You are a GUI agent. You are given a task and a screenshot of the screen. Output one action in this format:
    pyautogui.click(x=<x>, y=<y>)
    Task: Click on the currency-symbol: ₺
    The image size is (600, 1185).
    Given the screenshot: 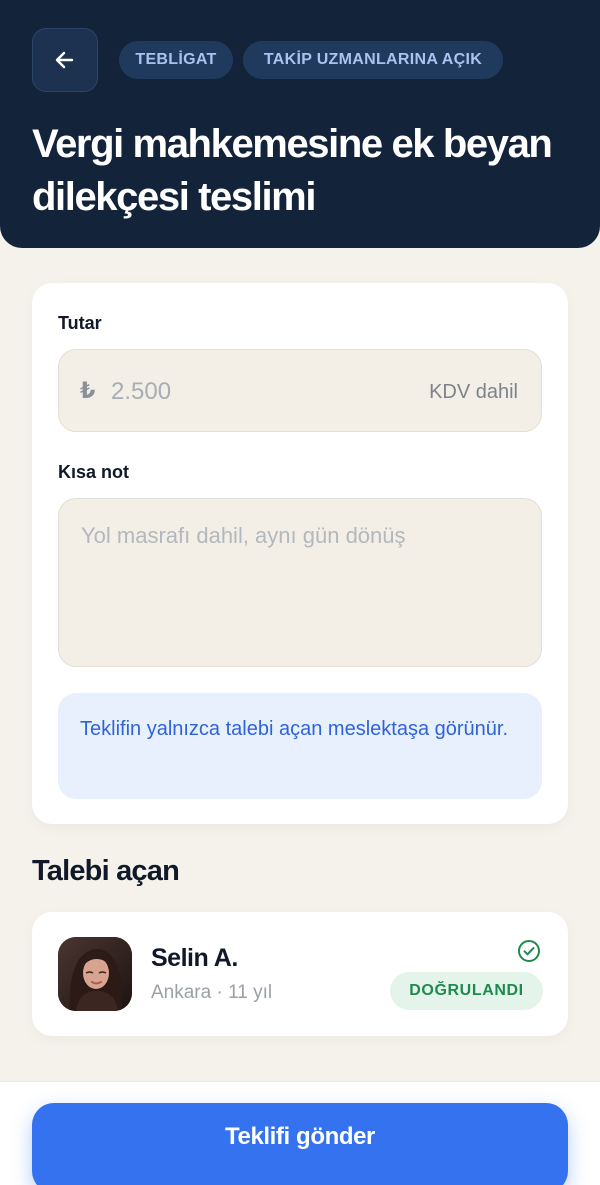 What is the action you would take?
    pyautogui.click(x=88, y=390)
    